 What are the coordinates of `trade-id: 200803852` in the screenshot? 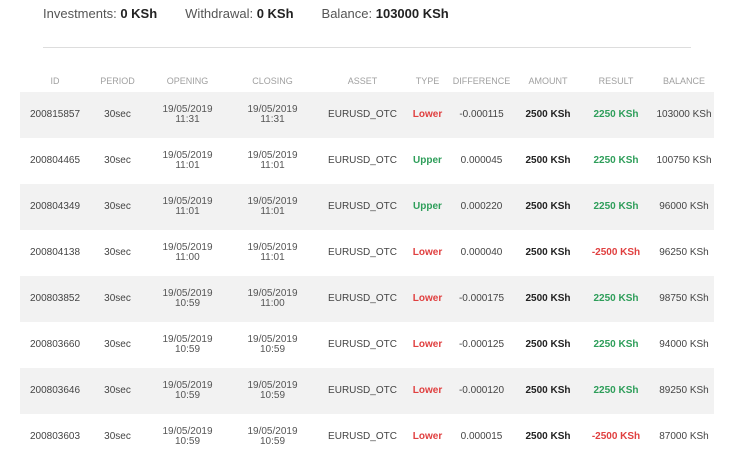 It's located at (55, 299).